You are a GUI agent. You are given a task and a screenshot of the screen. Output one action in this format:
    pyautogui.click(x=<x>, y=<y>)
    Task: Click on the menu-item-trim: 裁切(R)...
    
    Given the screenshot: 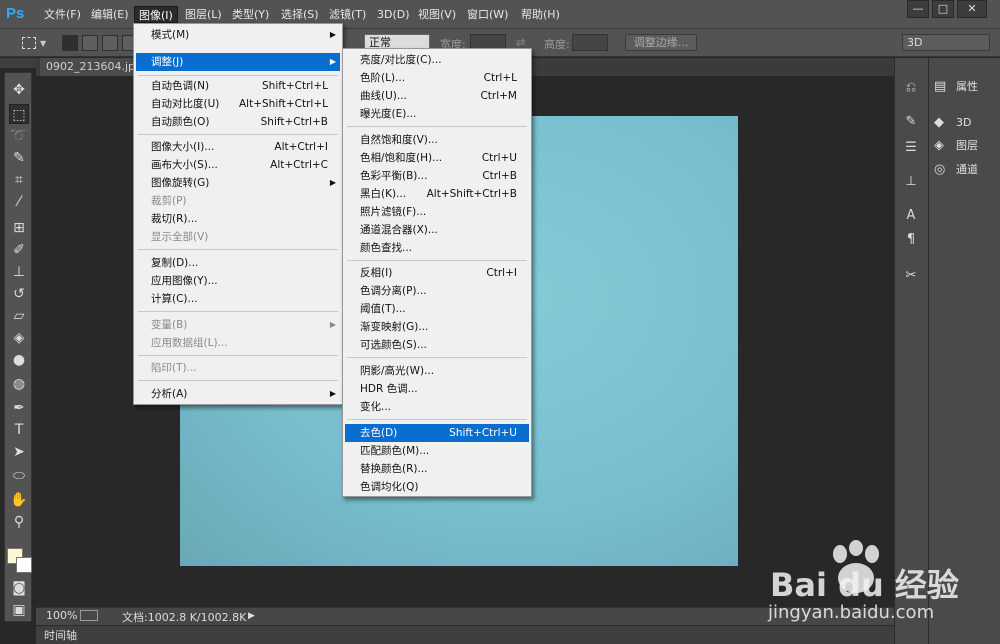 What is the action you would take?
    pyautogui.click(x=238, y=219)
    